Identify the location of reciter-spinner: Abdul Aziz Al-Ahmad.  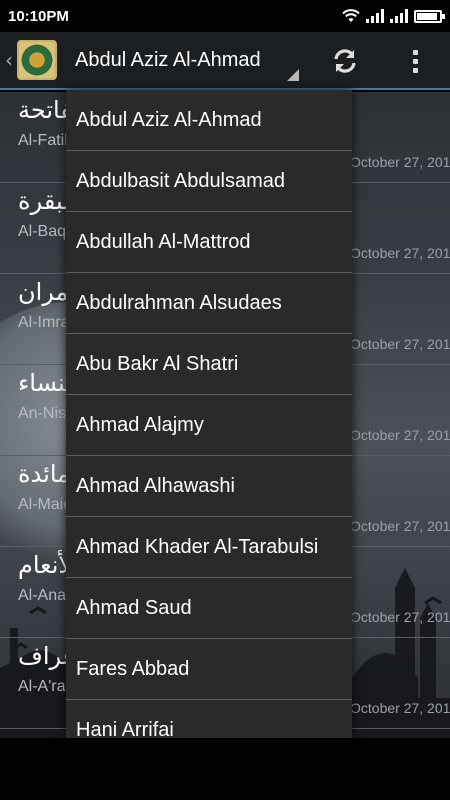
(190, 60).